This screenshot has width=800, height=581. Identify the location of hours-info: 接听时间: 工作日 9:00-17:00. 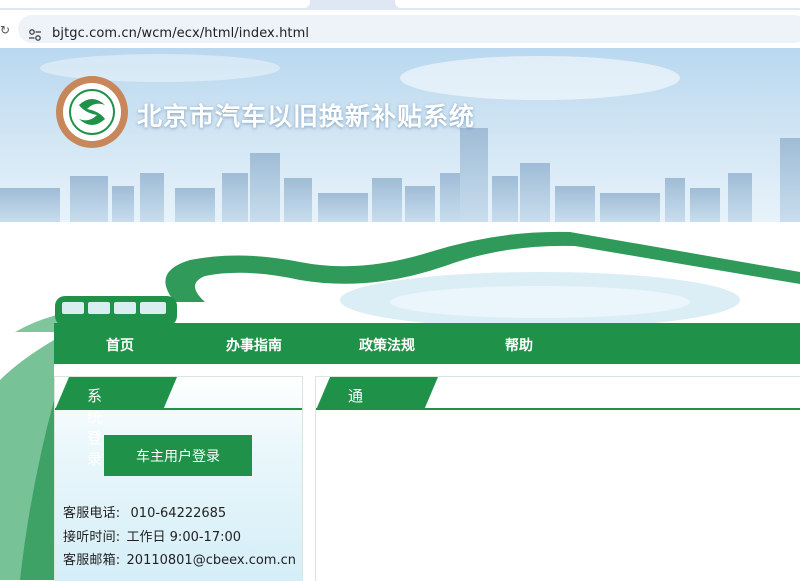
(152, 535).